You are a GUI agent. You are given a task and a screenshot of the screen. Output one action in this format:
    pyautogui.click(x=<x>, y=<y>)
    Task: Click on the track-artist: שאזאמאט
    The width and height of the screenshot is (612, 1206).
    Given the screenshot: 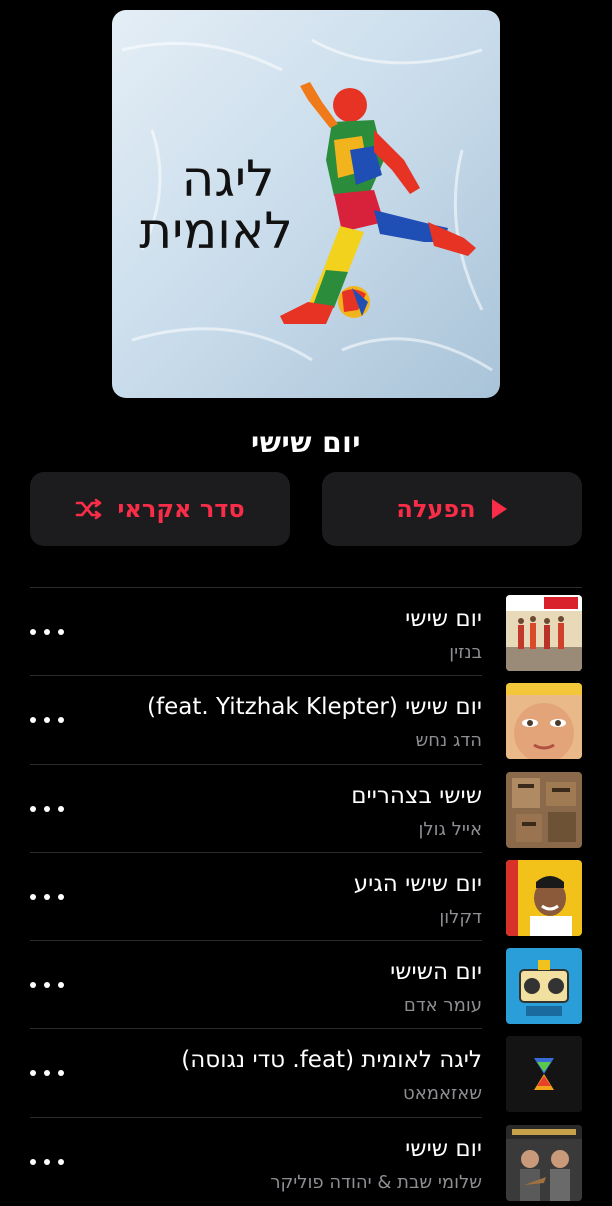 What is the action you would take?
    pyautogui.click(x=442, y=1094)
    